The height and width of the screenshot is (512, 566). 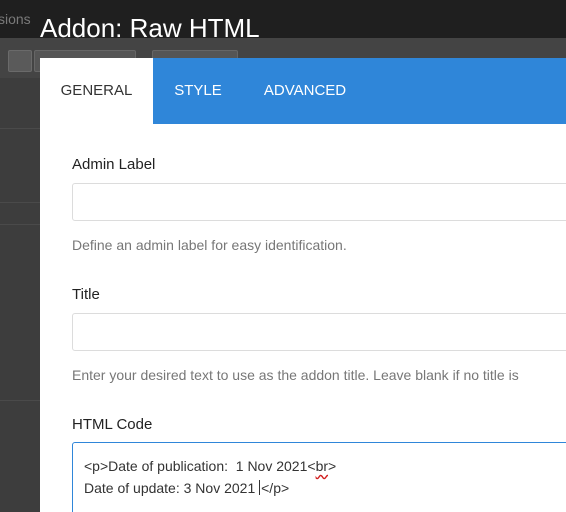 What do you see at coordinates (319, 332) in the screenshot?
I see `title-input` at bounding box center [319, 332].